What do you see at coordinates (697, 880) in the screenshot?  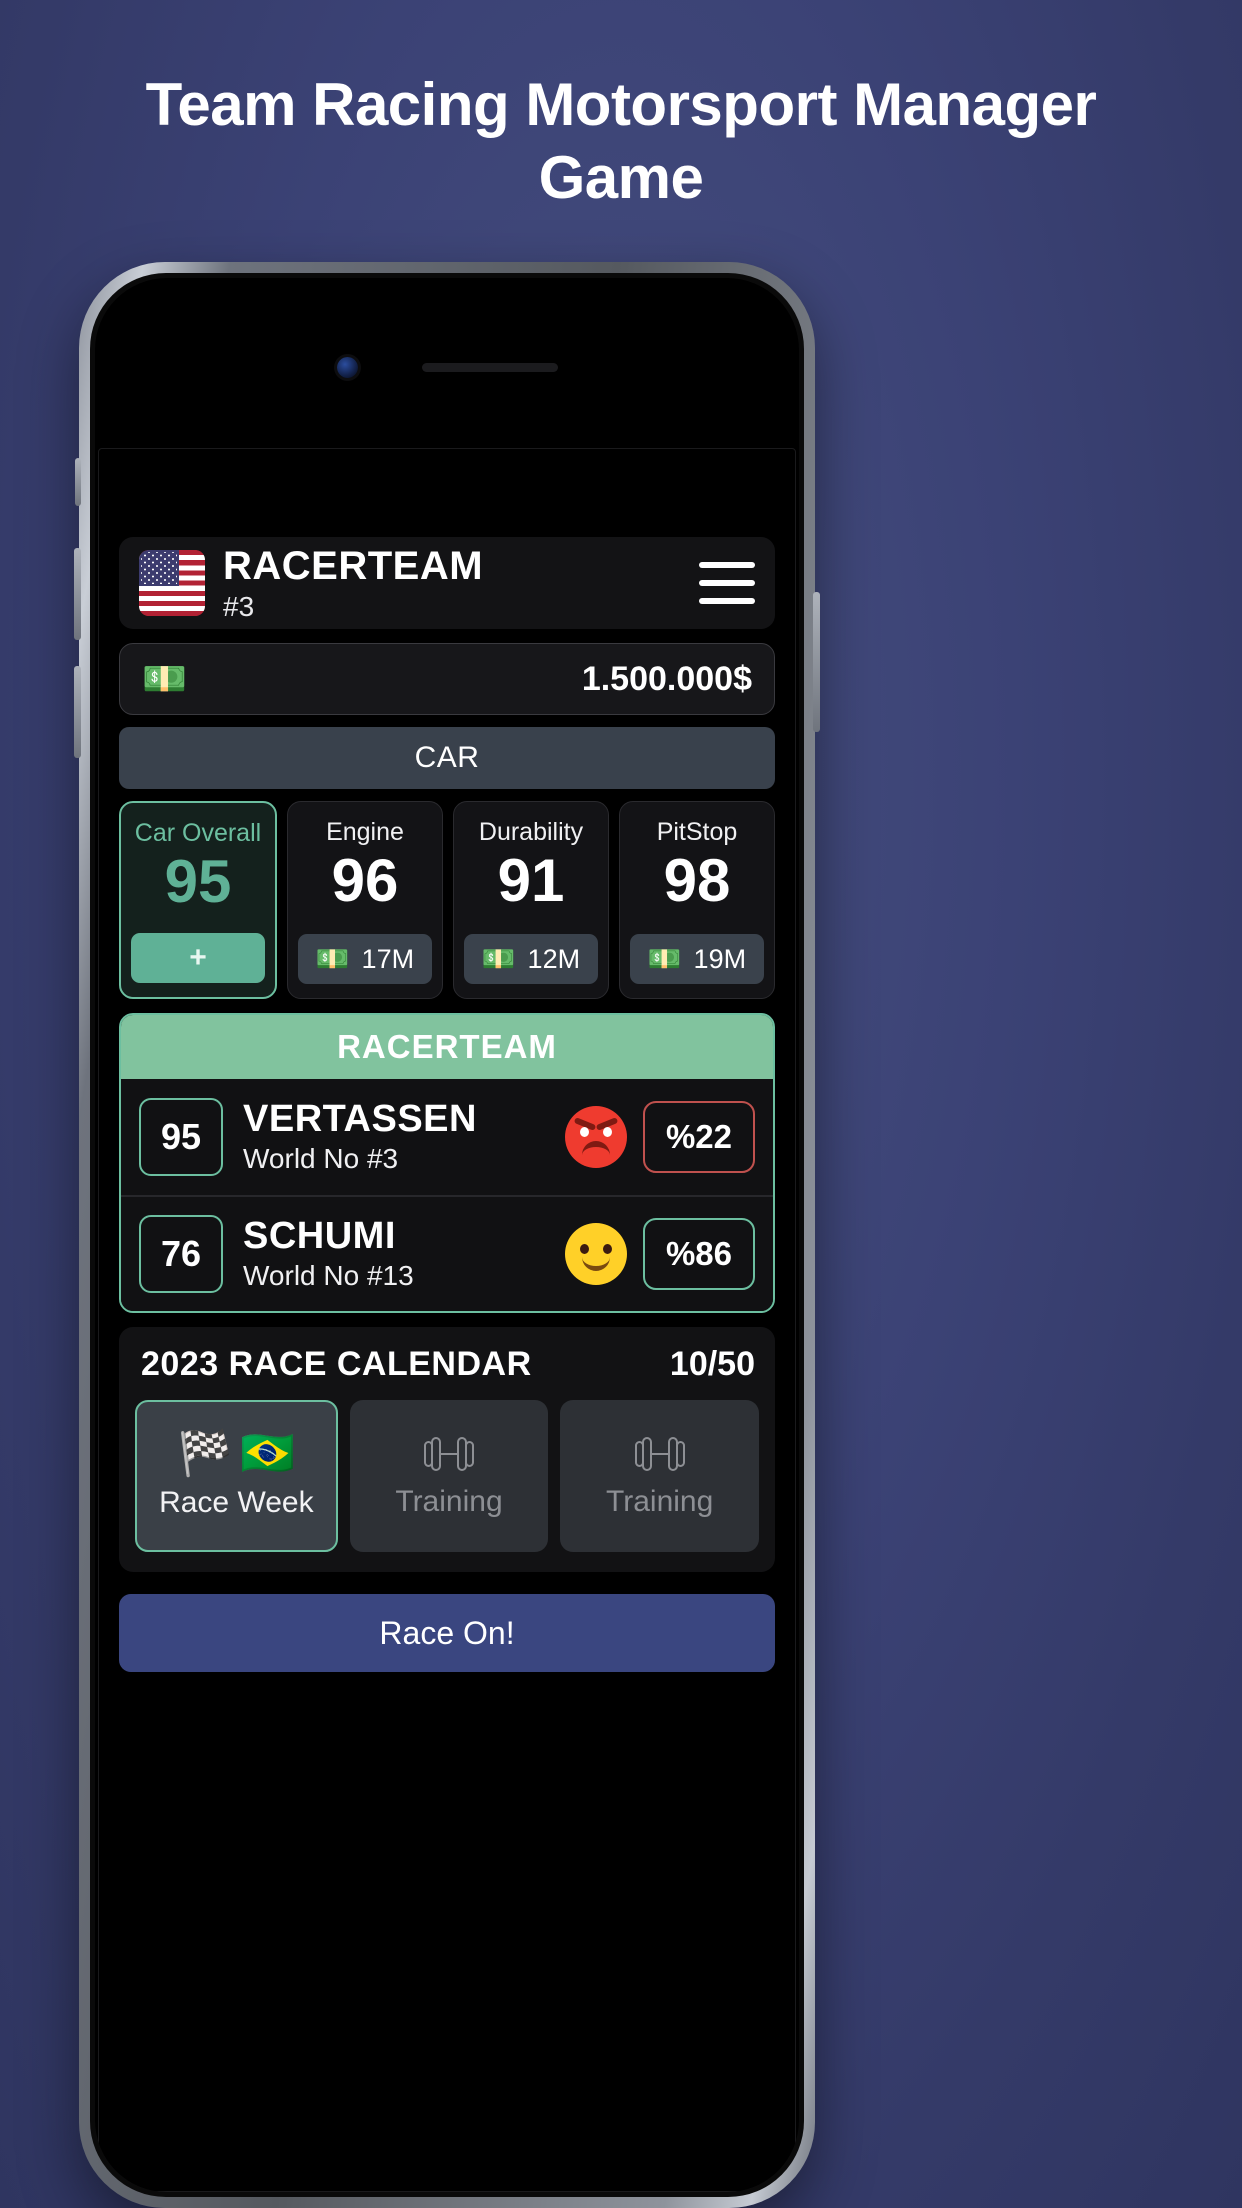 I see `stat-value: 98` at bounding box center [697, 880].